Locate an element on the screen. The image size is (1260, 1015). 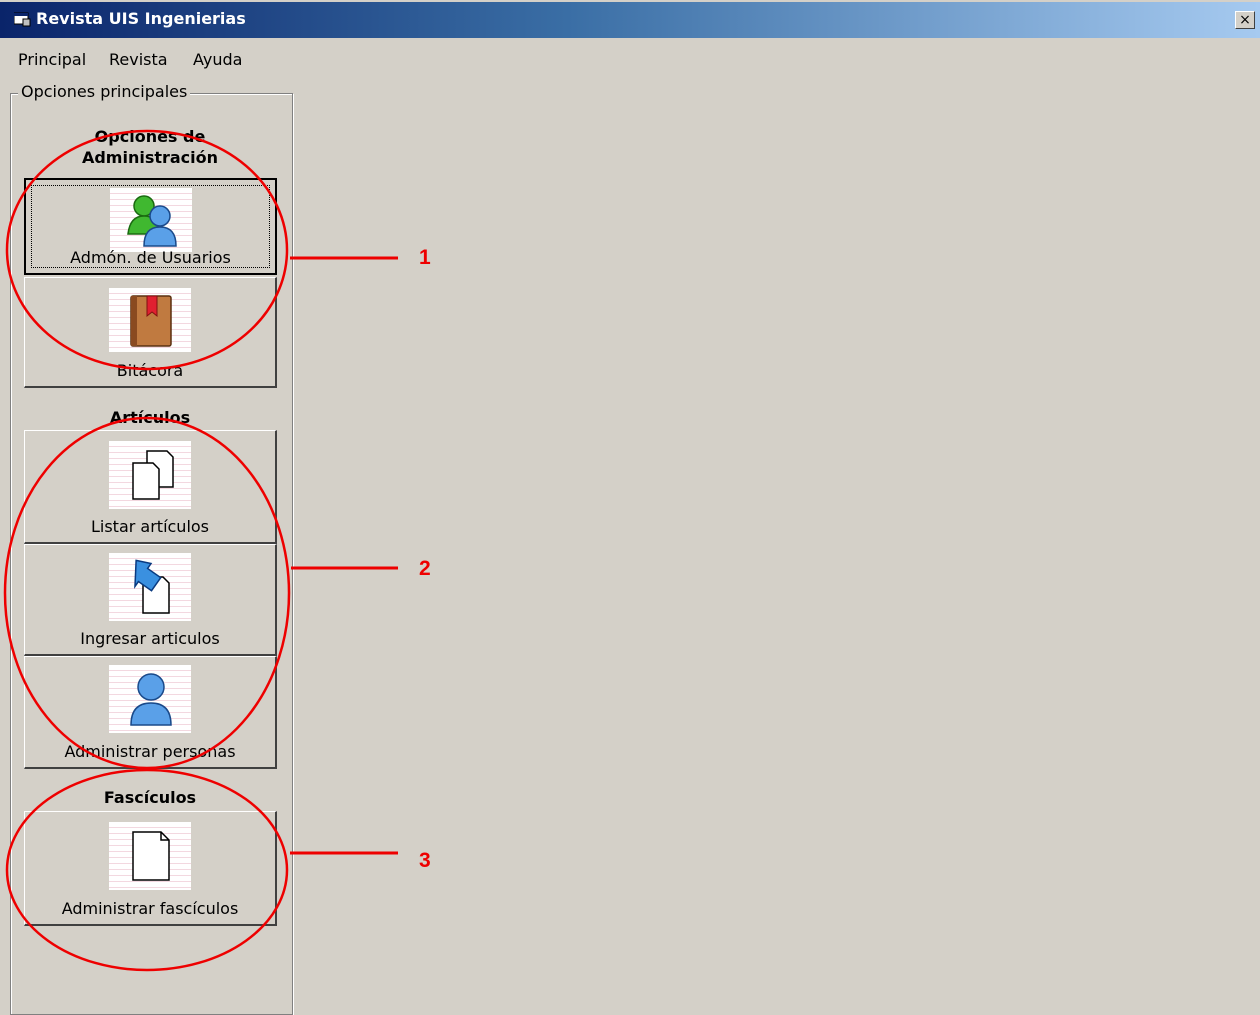
documents-icon is located at coordinates (150, 475).